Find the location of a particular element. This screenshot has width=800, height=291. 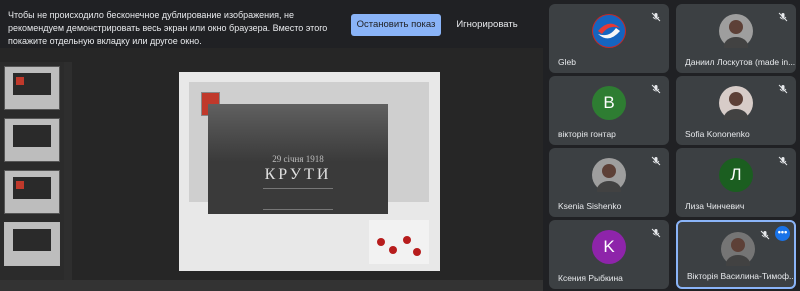

slide-thumbnails-panel is located at coordinates (32, 172).